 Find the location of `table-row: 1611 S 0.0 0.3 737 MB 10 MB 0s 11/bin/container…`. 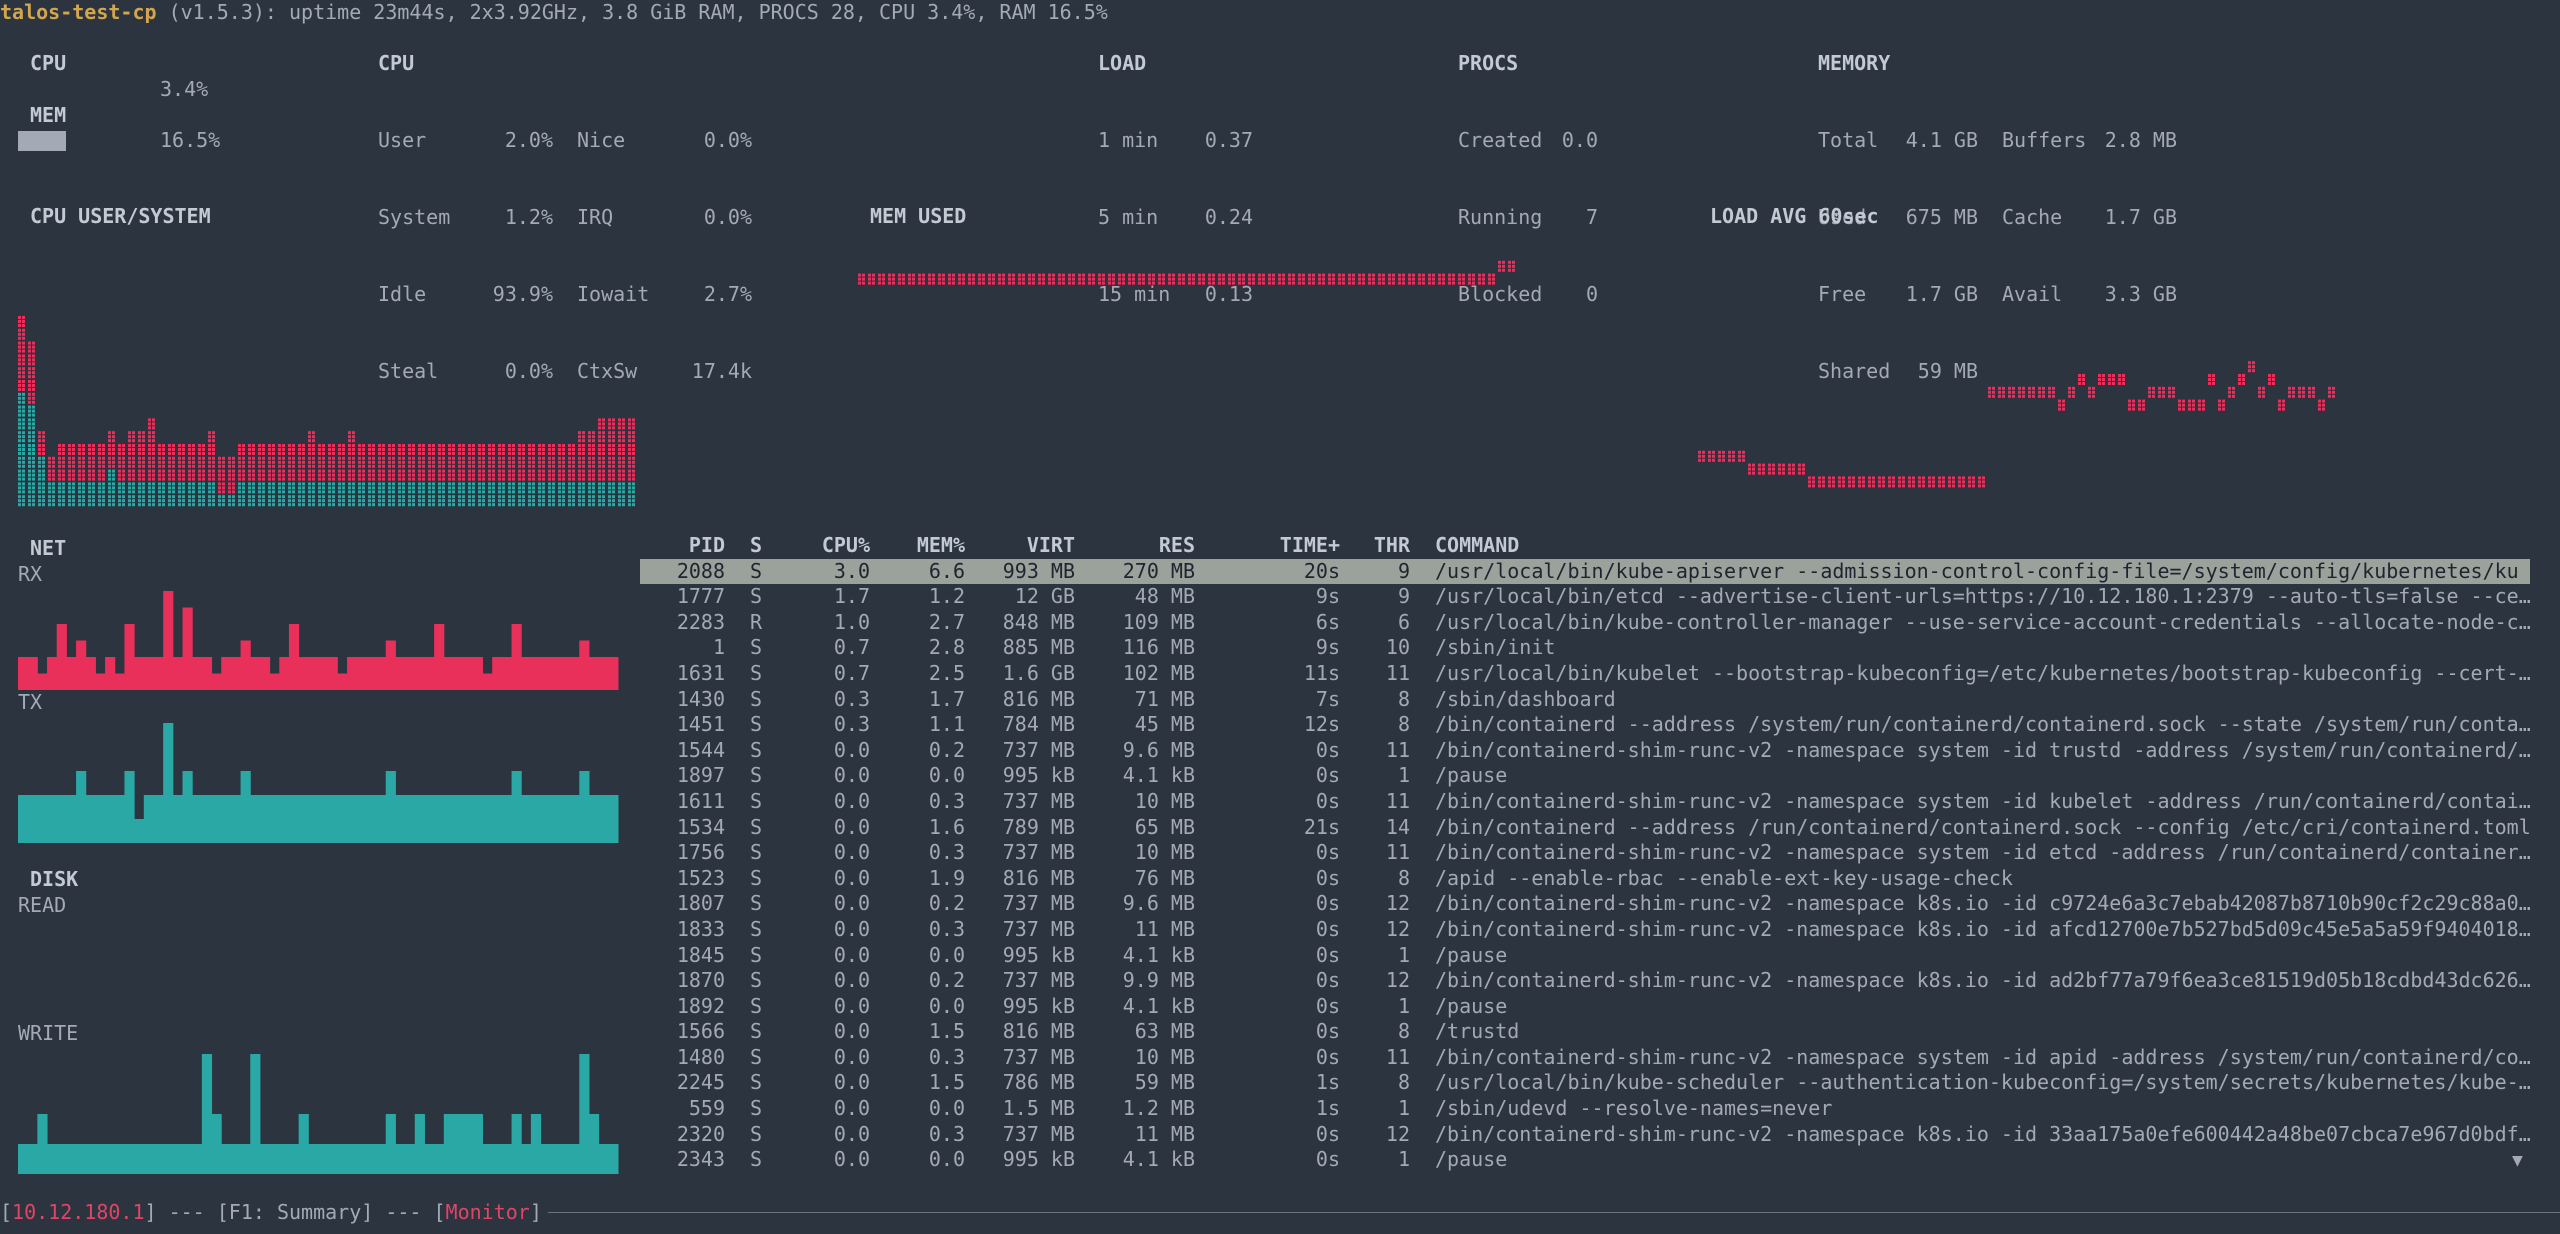

table-row: 1611 S 0.0 0.3 737 MB 10 MB 0s 11/bin/container… is located at coordinates (1585, 802).